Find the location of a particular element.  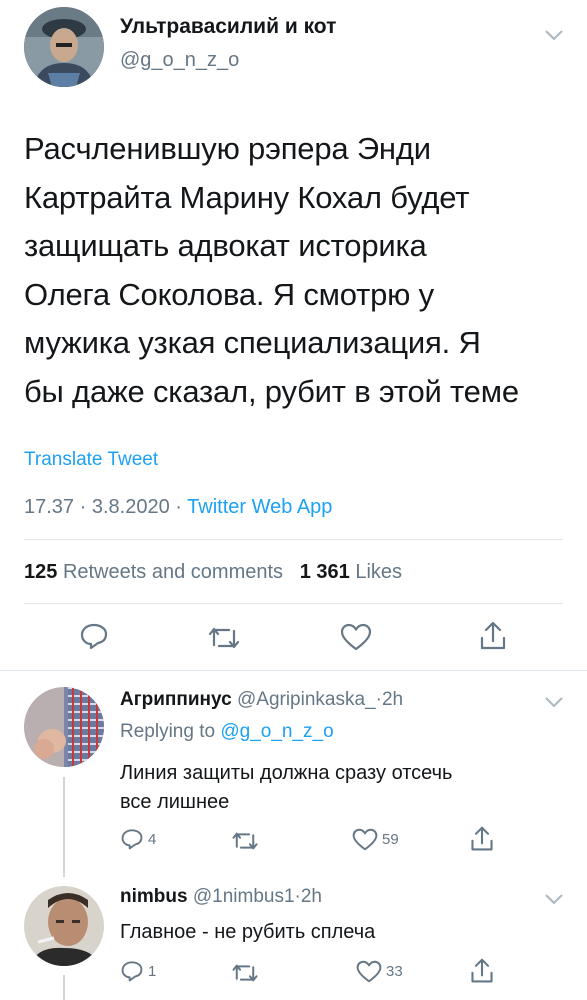

tweet-meta: 17.37 · 3.8.2020 · Twitter Web App is located at coordinates (178, 507).